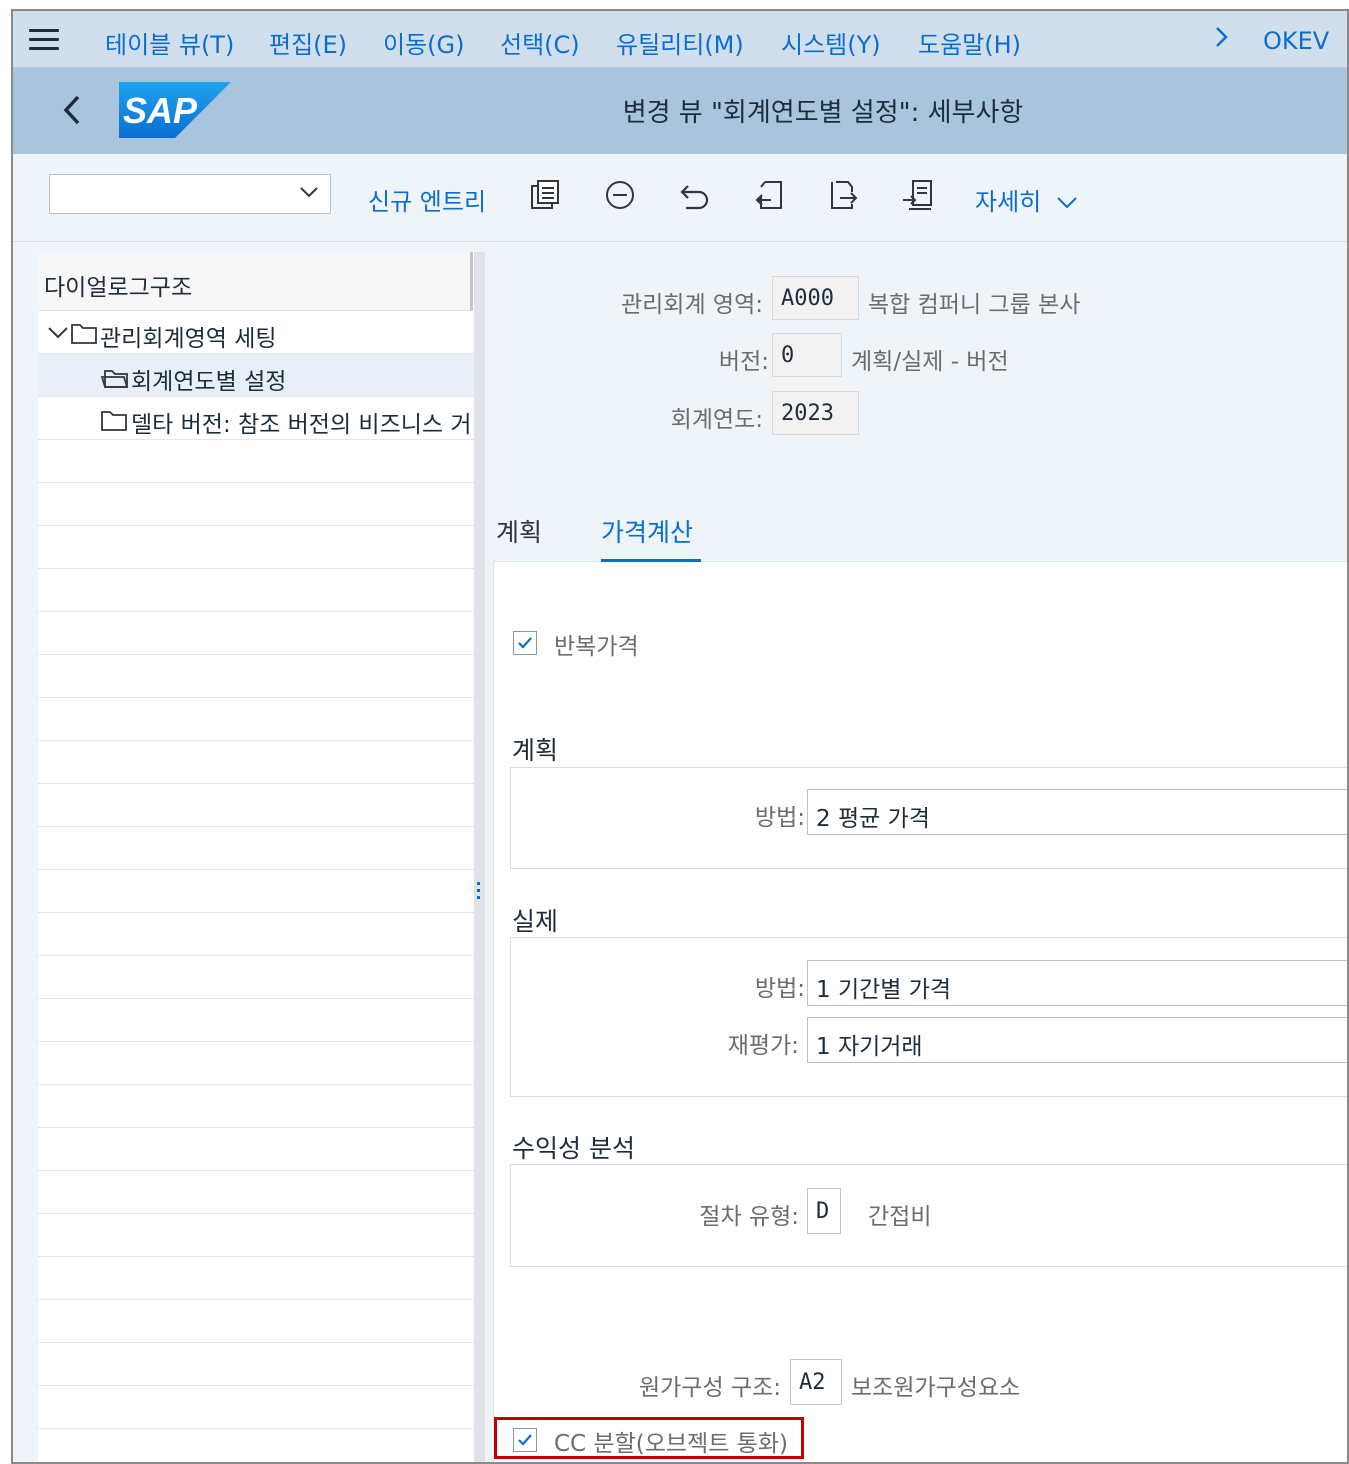  I want to click on menu-selection: 선택(C), so click(540, 42).